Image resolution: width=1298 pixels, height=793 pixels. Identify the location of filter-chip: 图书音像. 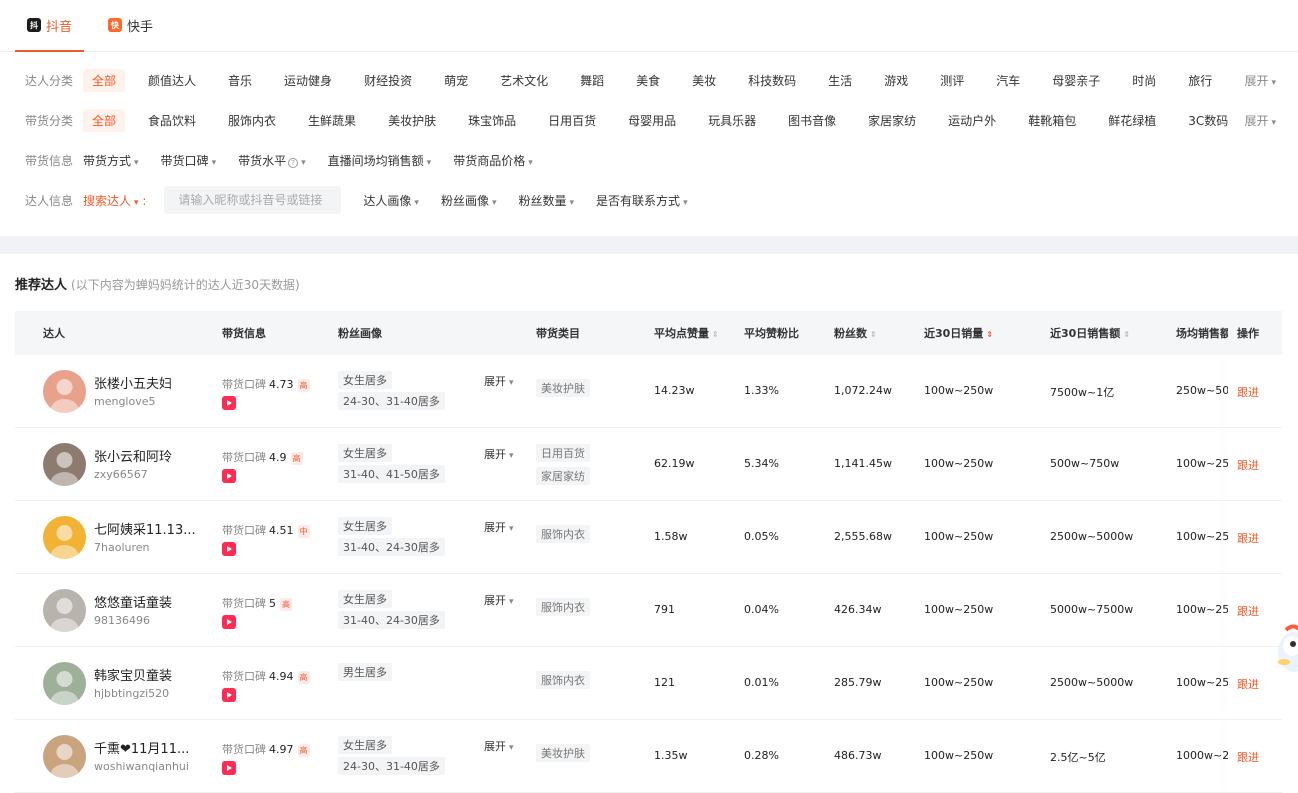
(812, 120).